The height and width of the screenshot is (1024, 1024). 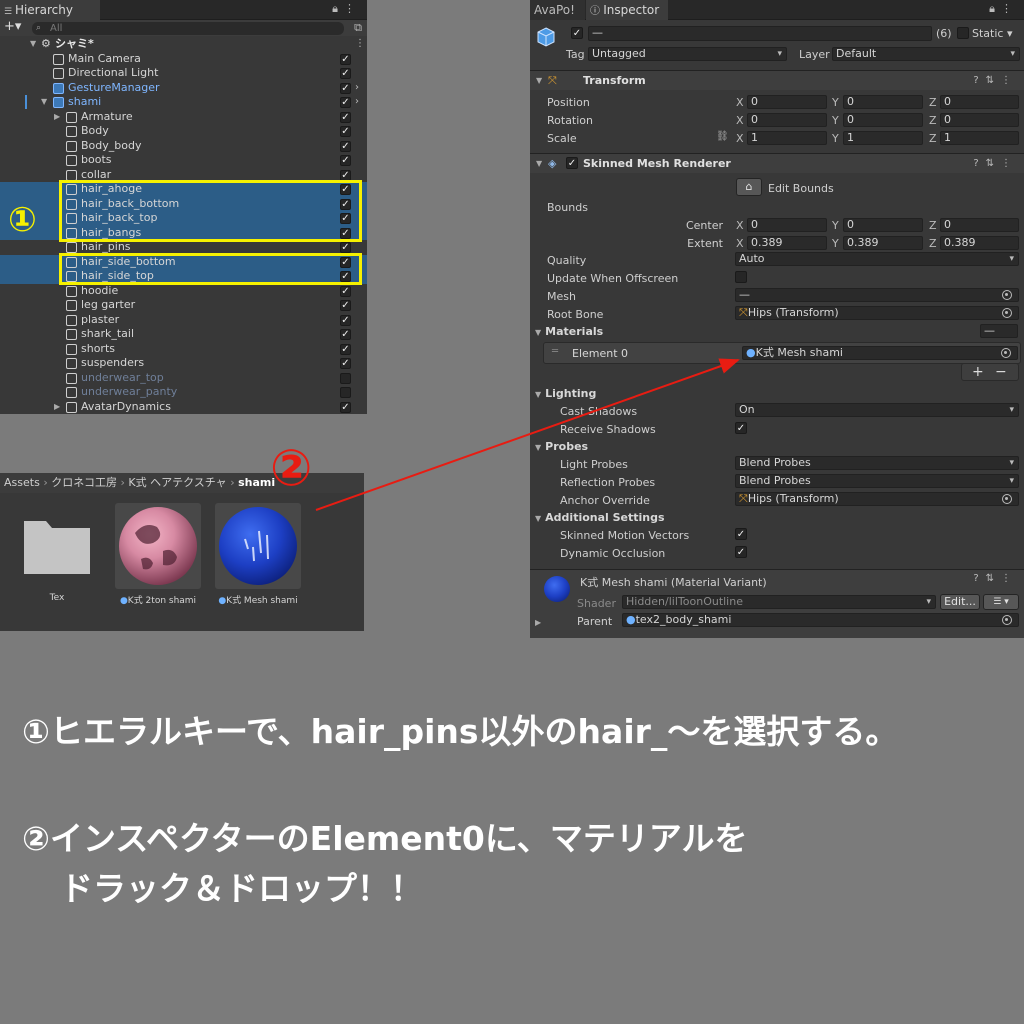 What do you see at coordinates (84, 482) in the screenshot?
I see `breadcrumb-folder-1: クロネコ工房` at bounding box center [84, 482].